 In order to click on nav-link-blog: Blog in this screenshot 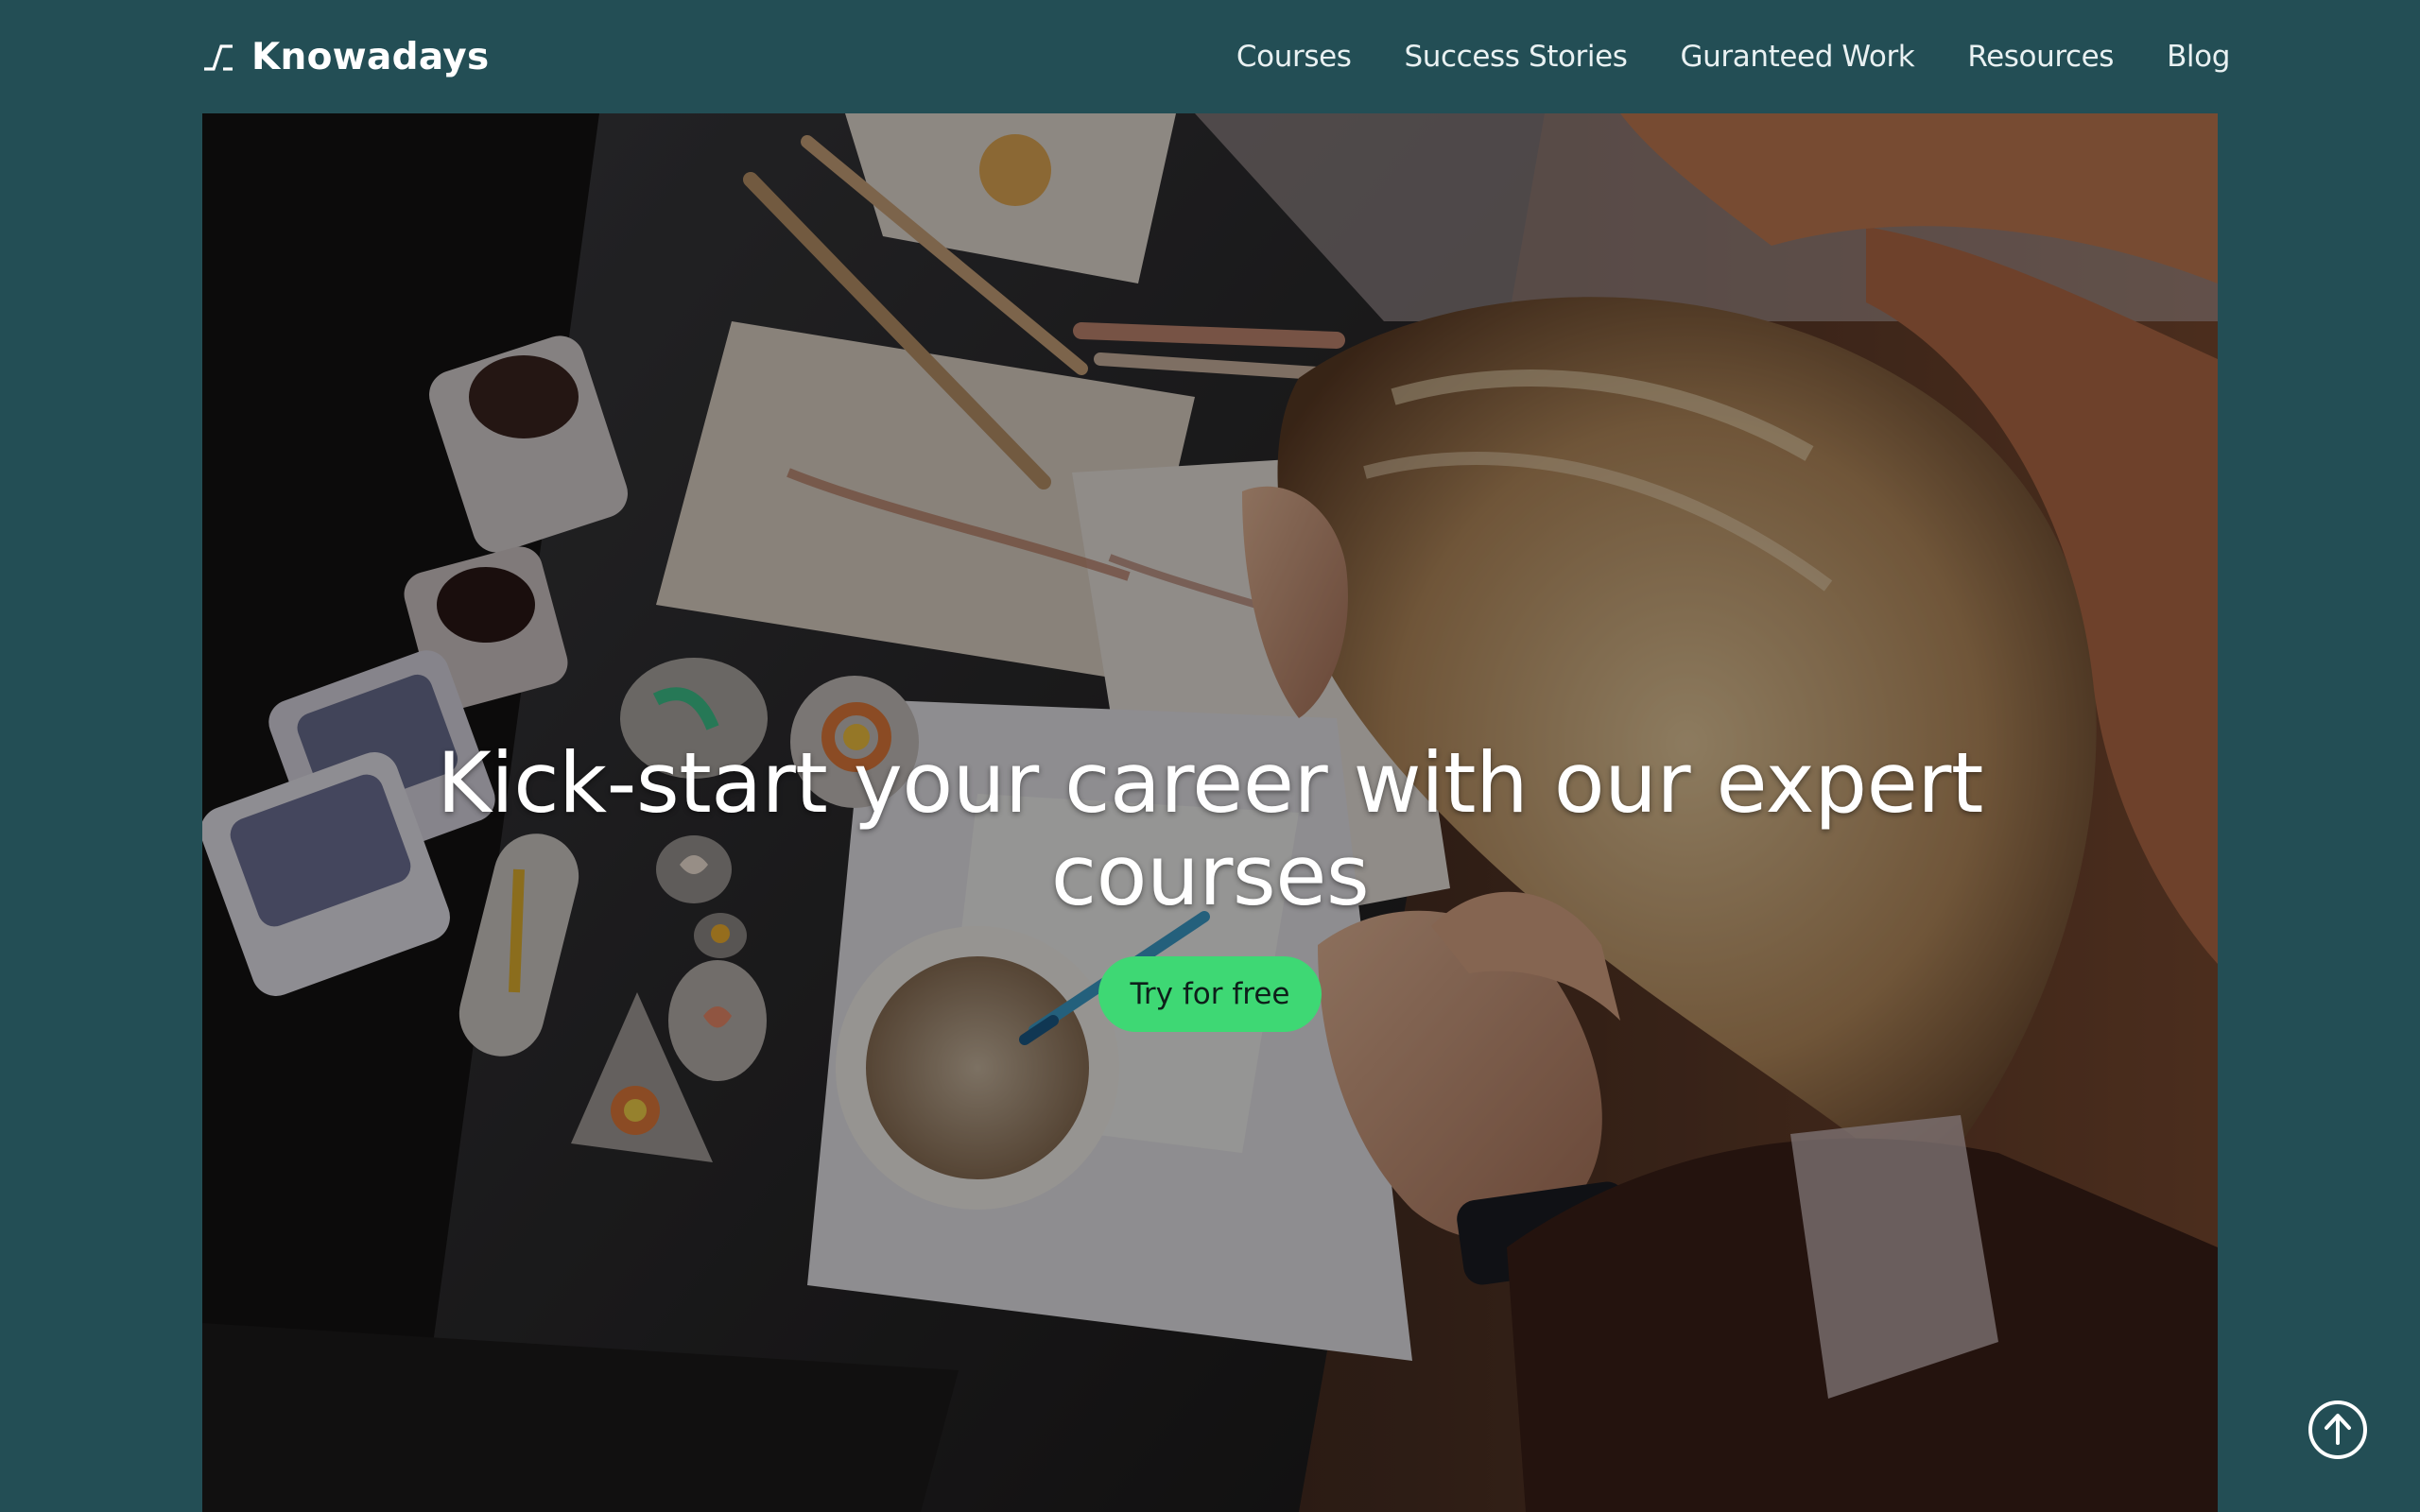, I will do `click(2198, 57)`.